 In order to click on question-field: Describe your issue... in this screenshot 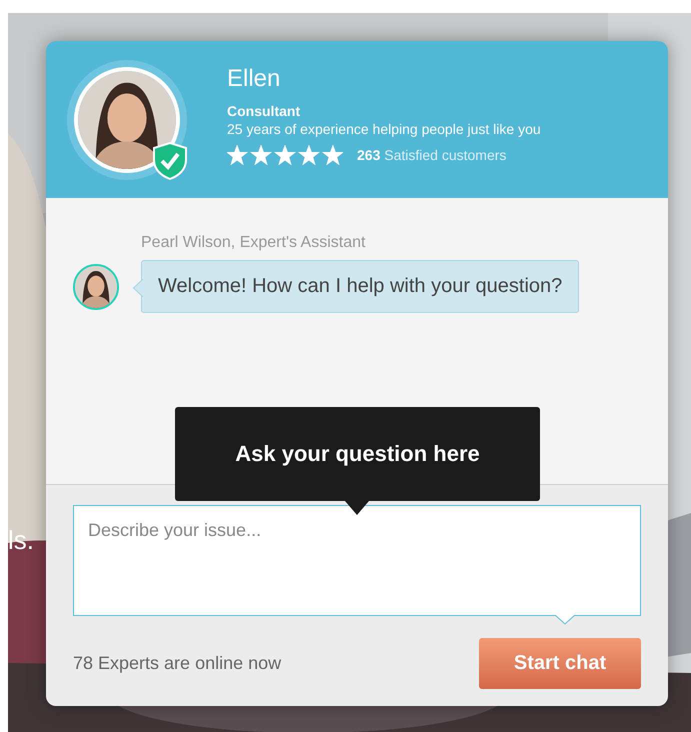, I will do `click(357, 560)`.